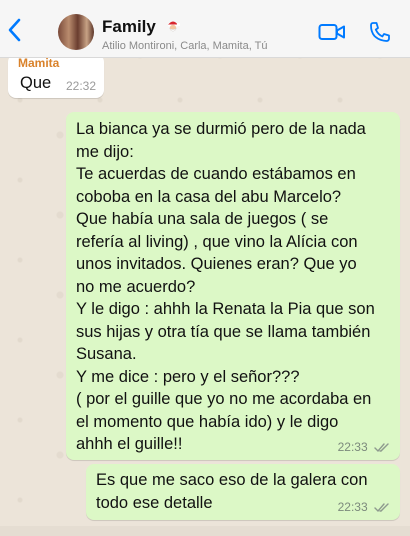 This screenshot has width=410, height=536. Describe the element at coordinates (129, 26) in the screenshot. I see `group-name: Family` at that location.